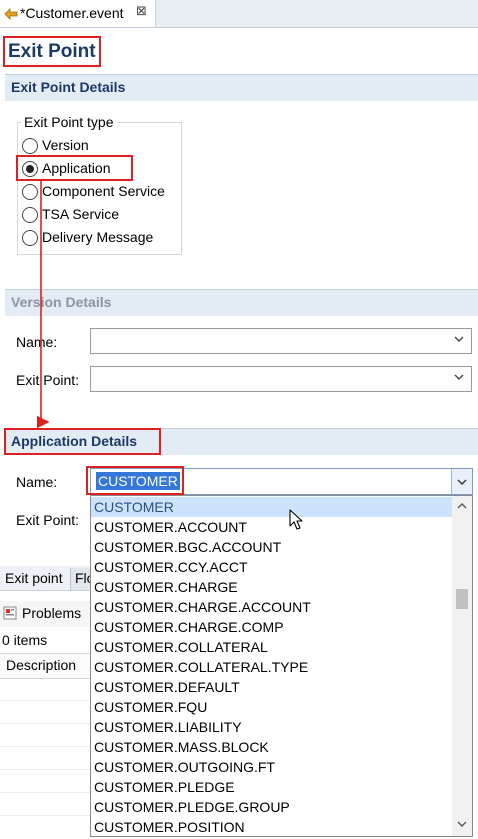 This screenshot has height=839, width=478. Describe the element at coordinates (281, 379) in the screenshot. I see `version-exit-point-combo` at that location.